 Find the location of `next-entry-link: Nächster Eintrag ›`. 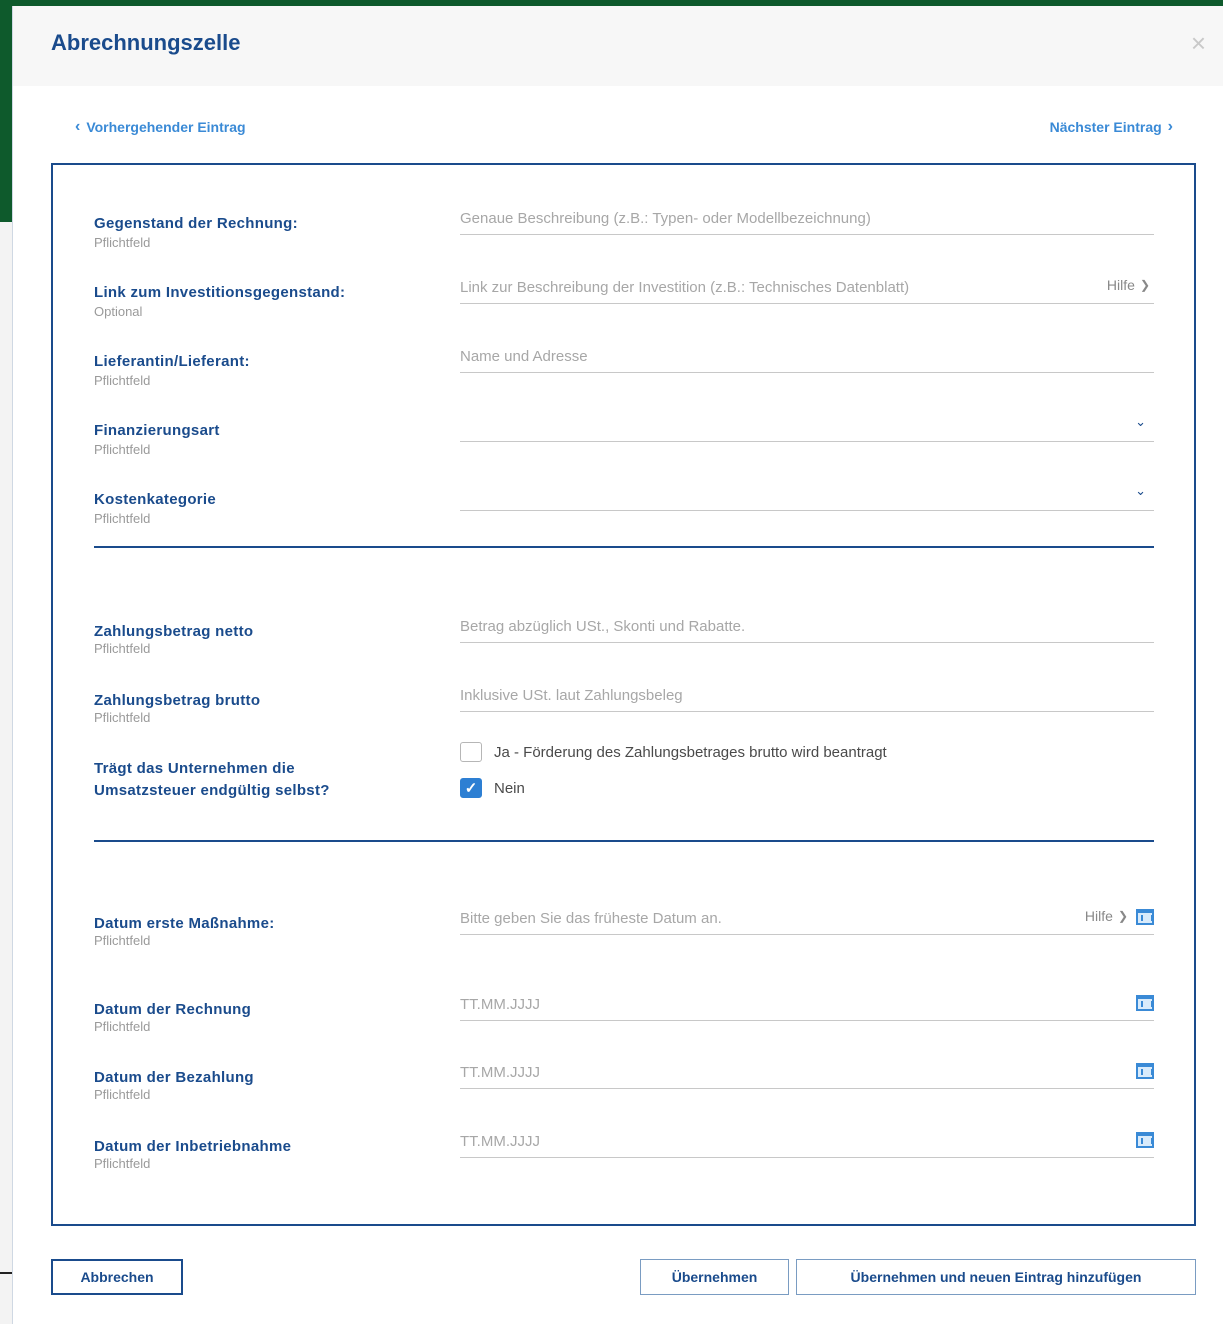

next-entry-link: Nächster Eintrag › is located at coordinates (1111, 127).